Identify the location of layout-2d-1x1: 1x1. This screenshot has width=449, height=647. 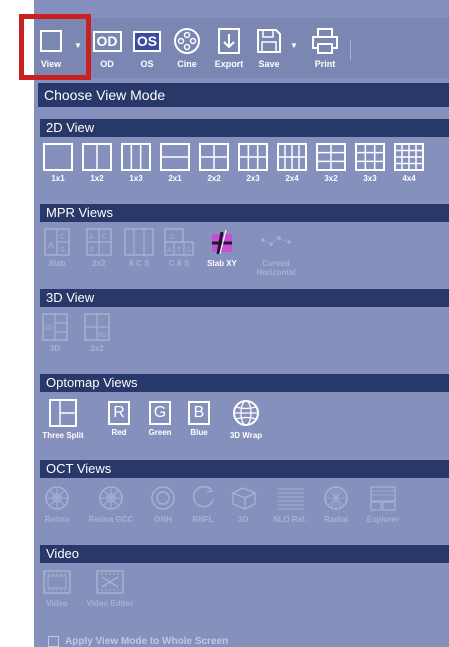
(58, 163).